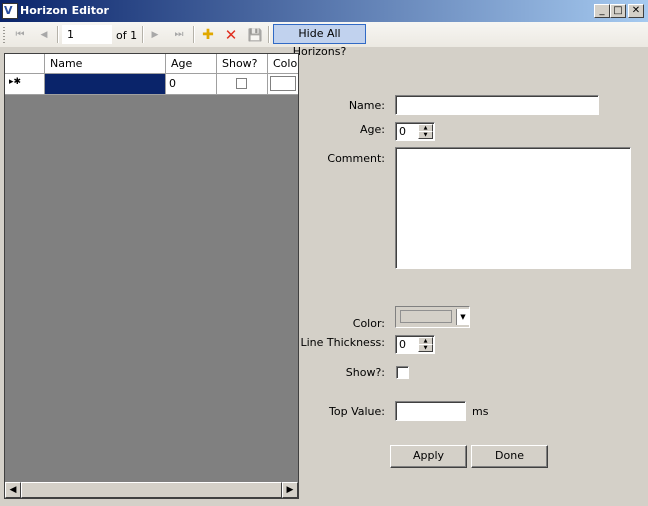  What do you see at coordinates (343, 342) in the screenshot?
I see `line-thickness-label: Line Thickness:` at bounding box center [343, 342].